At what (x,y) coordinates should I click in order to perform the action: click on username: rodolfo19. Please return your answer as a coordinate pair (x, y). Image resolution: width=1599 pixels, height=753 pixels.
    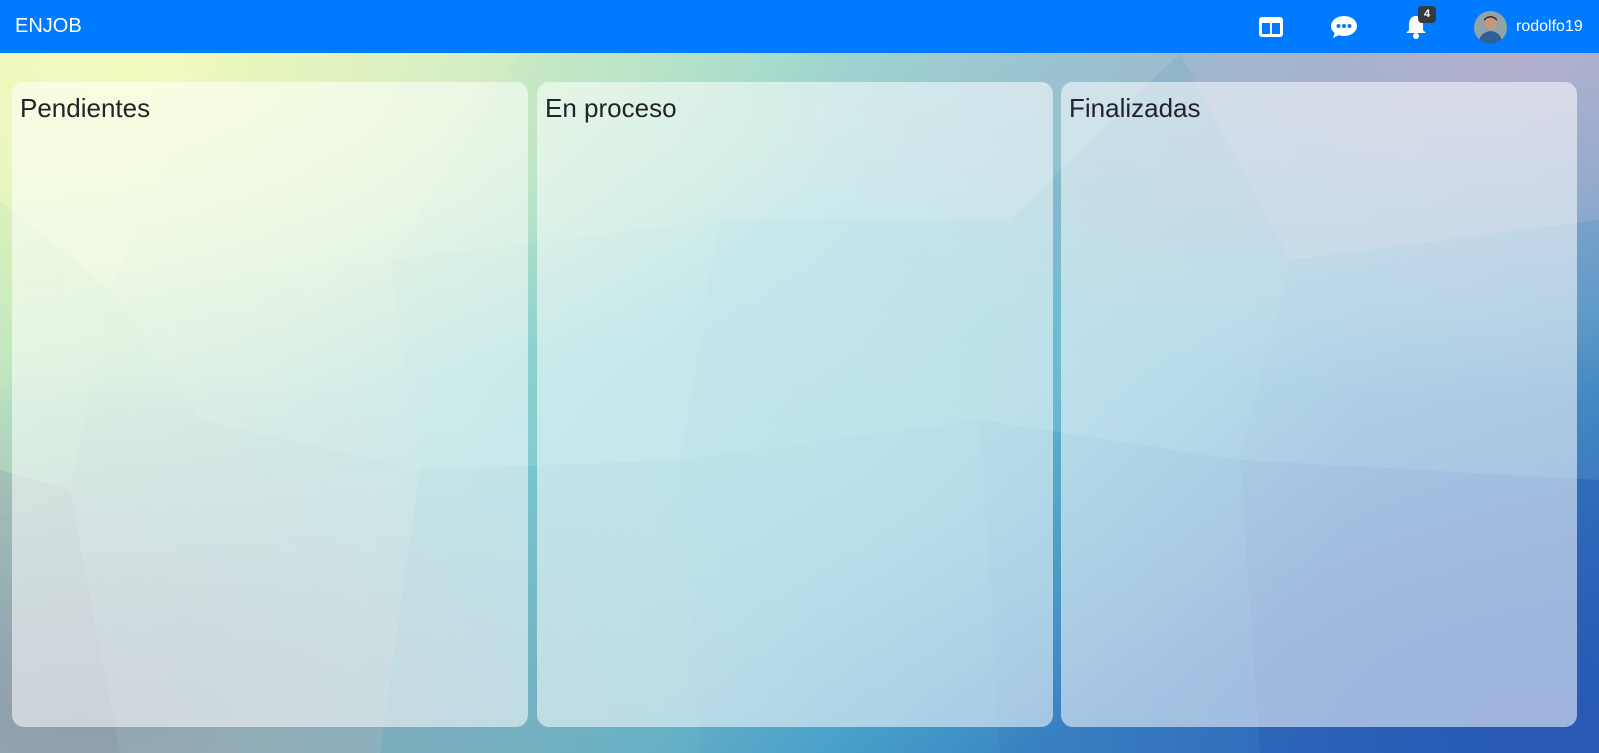
    Looking at the image, I should click on (1549, 26).